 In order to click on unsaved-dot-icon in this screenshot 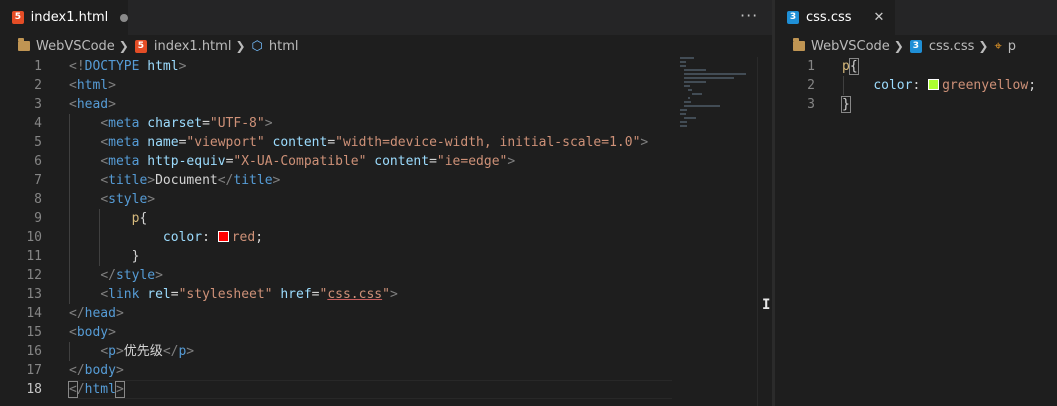, I will do `click(124, 17)`.